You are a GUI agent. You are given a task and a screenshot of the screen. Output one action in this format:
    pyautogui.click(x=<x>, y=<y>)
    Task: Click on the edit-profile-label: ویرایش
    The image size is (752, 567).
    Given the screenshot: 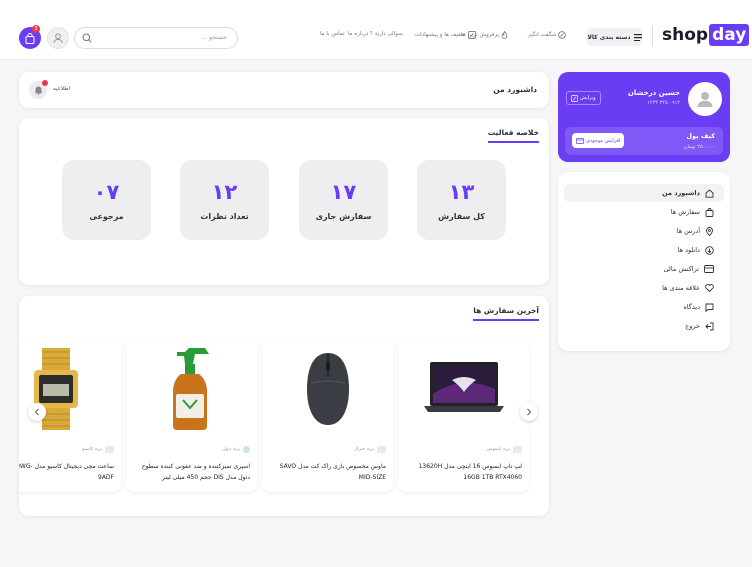 What is the action you would take?
    pyautogui.click(x=588, y=98)
    